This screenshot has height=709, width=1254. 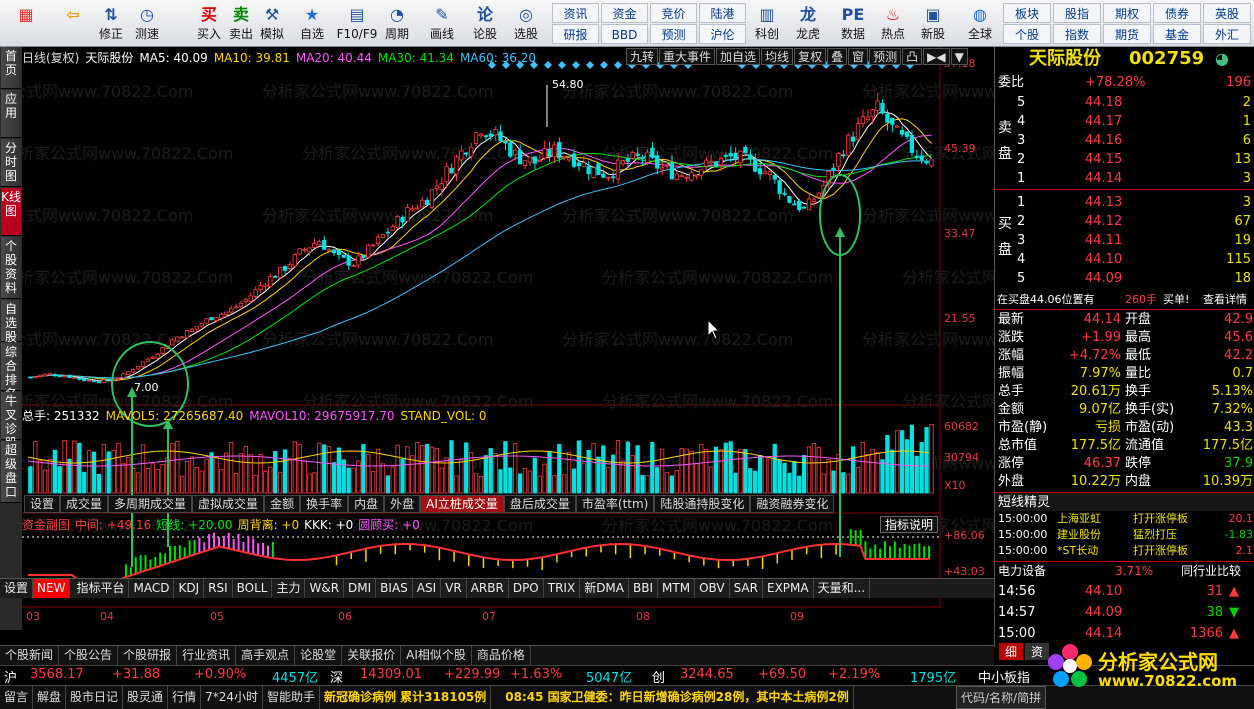 What do you see at coordinates (218, 588) in the screenshot?
I see `indicator-tab-5: RSI` at bounding box center [218, 588].